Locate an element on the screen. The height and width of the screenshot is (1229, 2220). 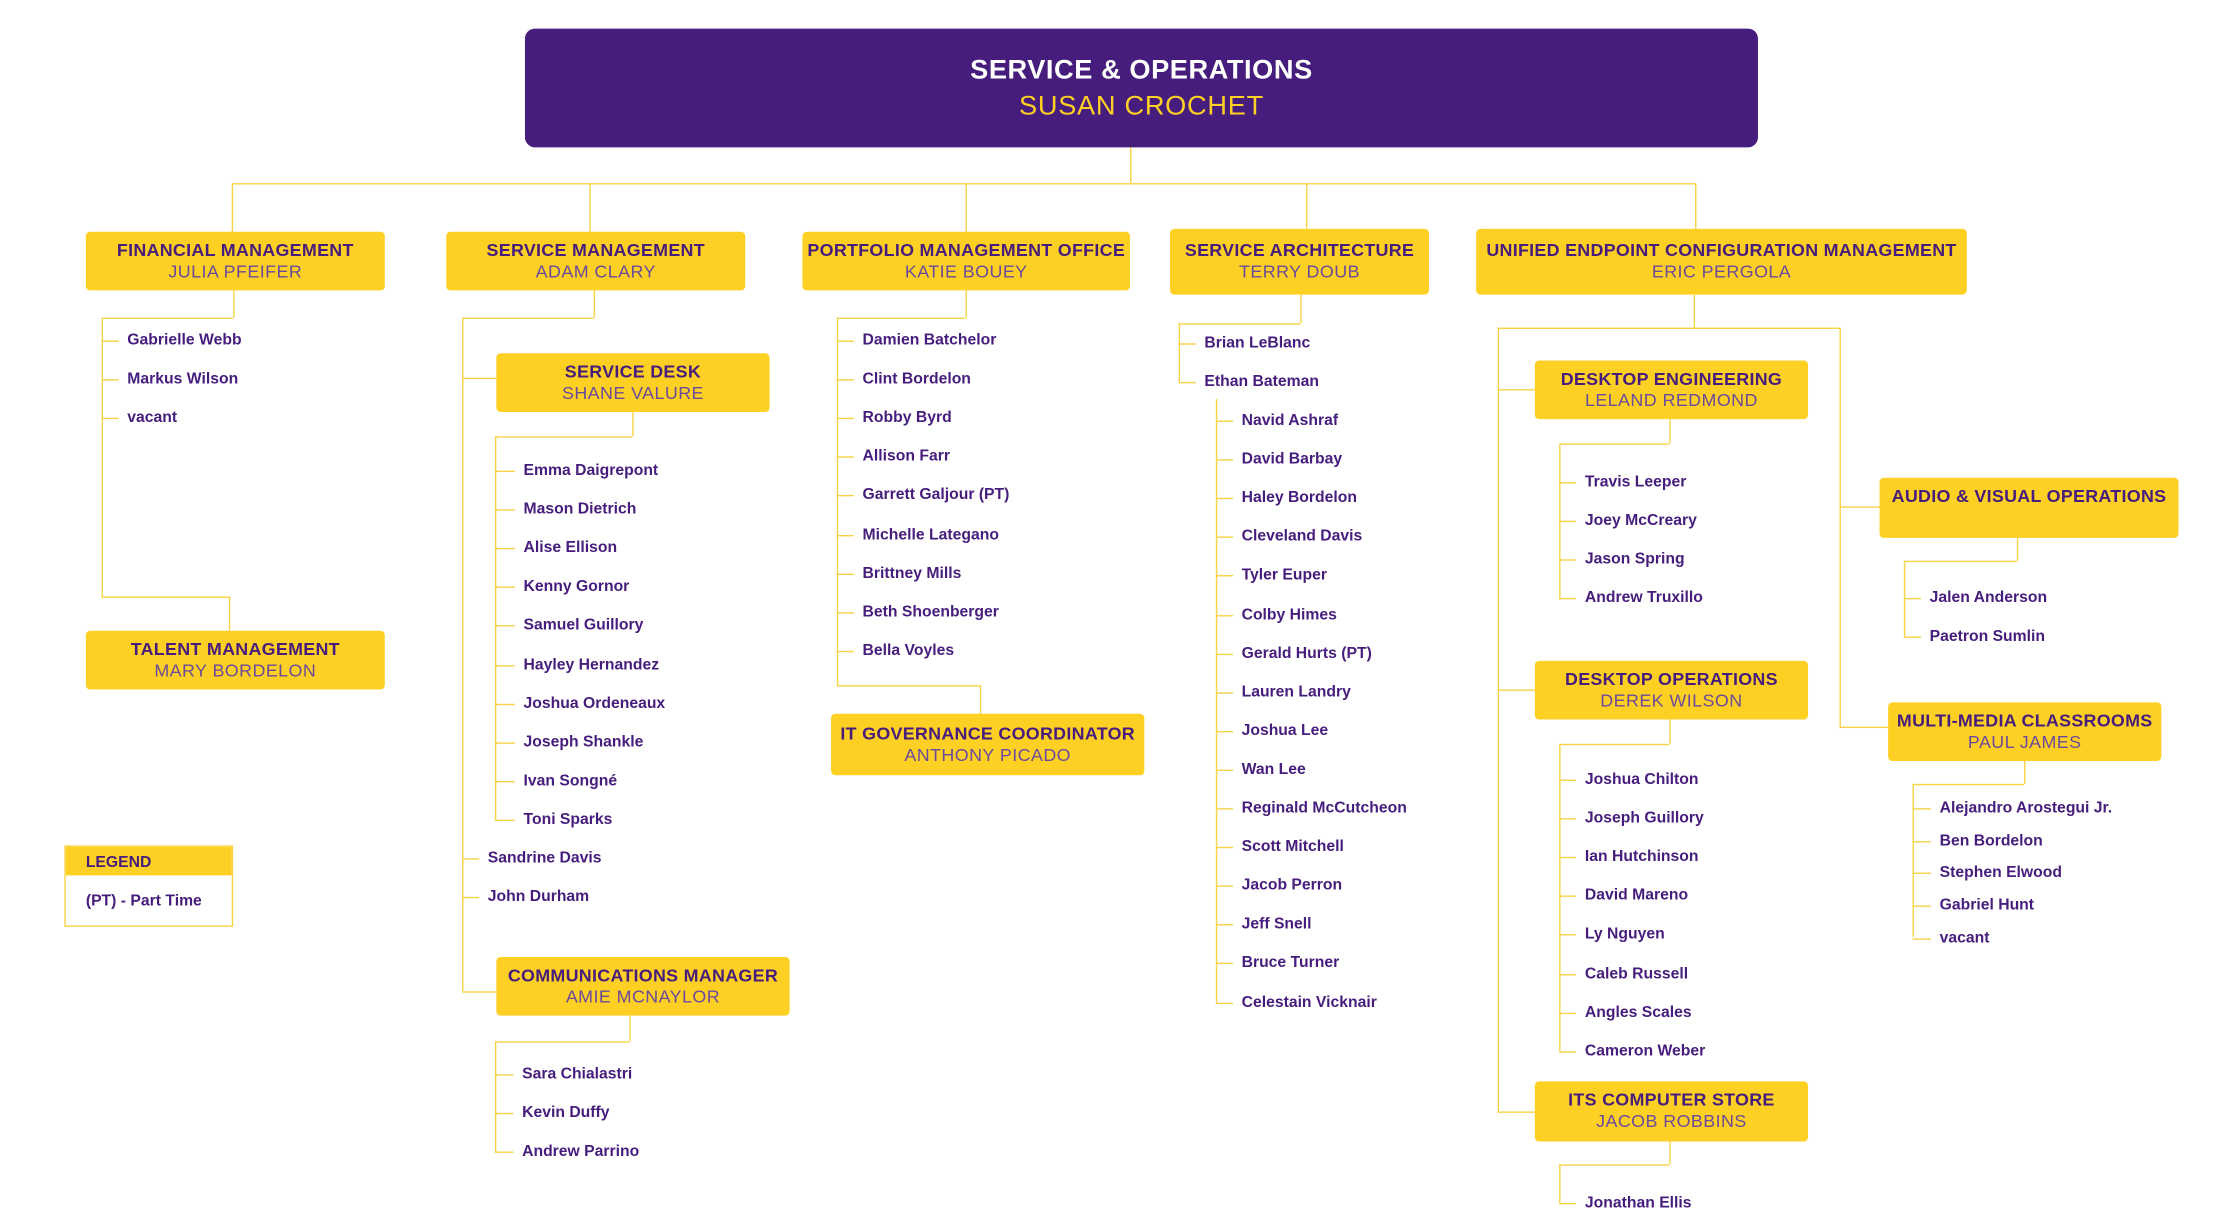
unit-leader: AMIE MCNAYLOR is located at coordinates (643, 996).